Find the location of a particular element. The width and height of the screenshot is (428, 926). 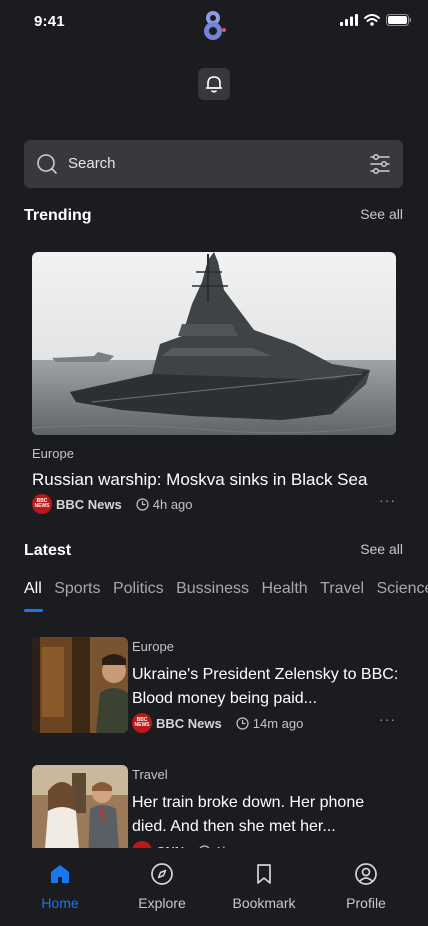

active-tab-indicator is located at coordinates (33, 610).